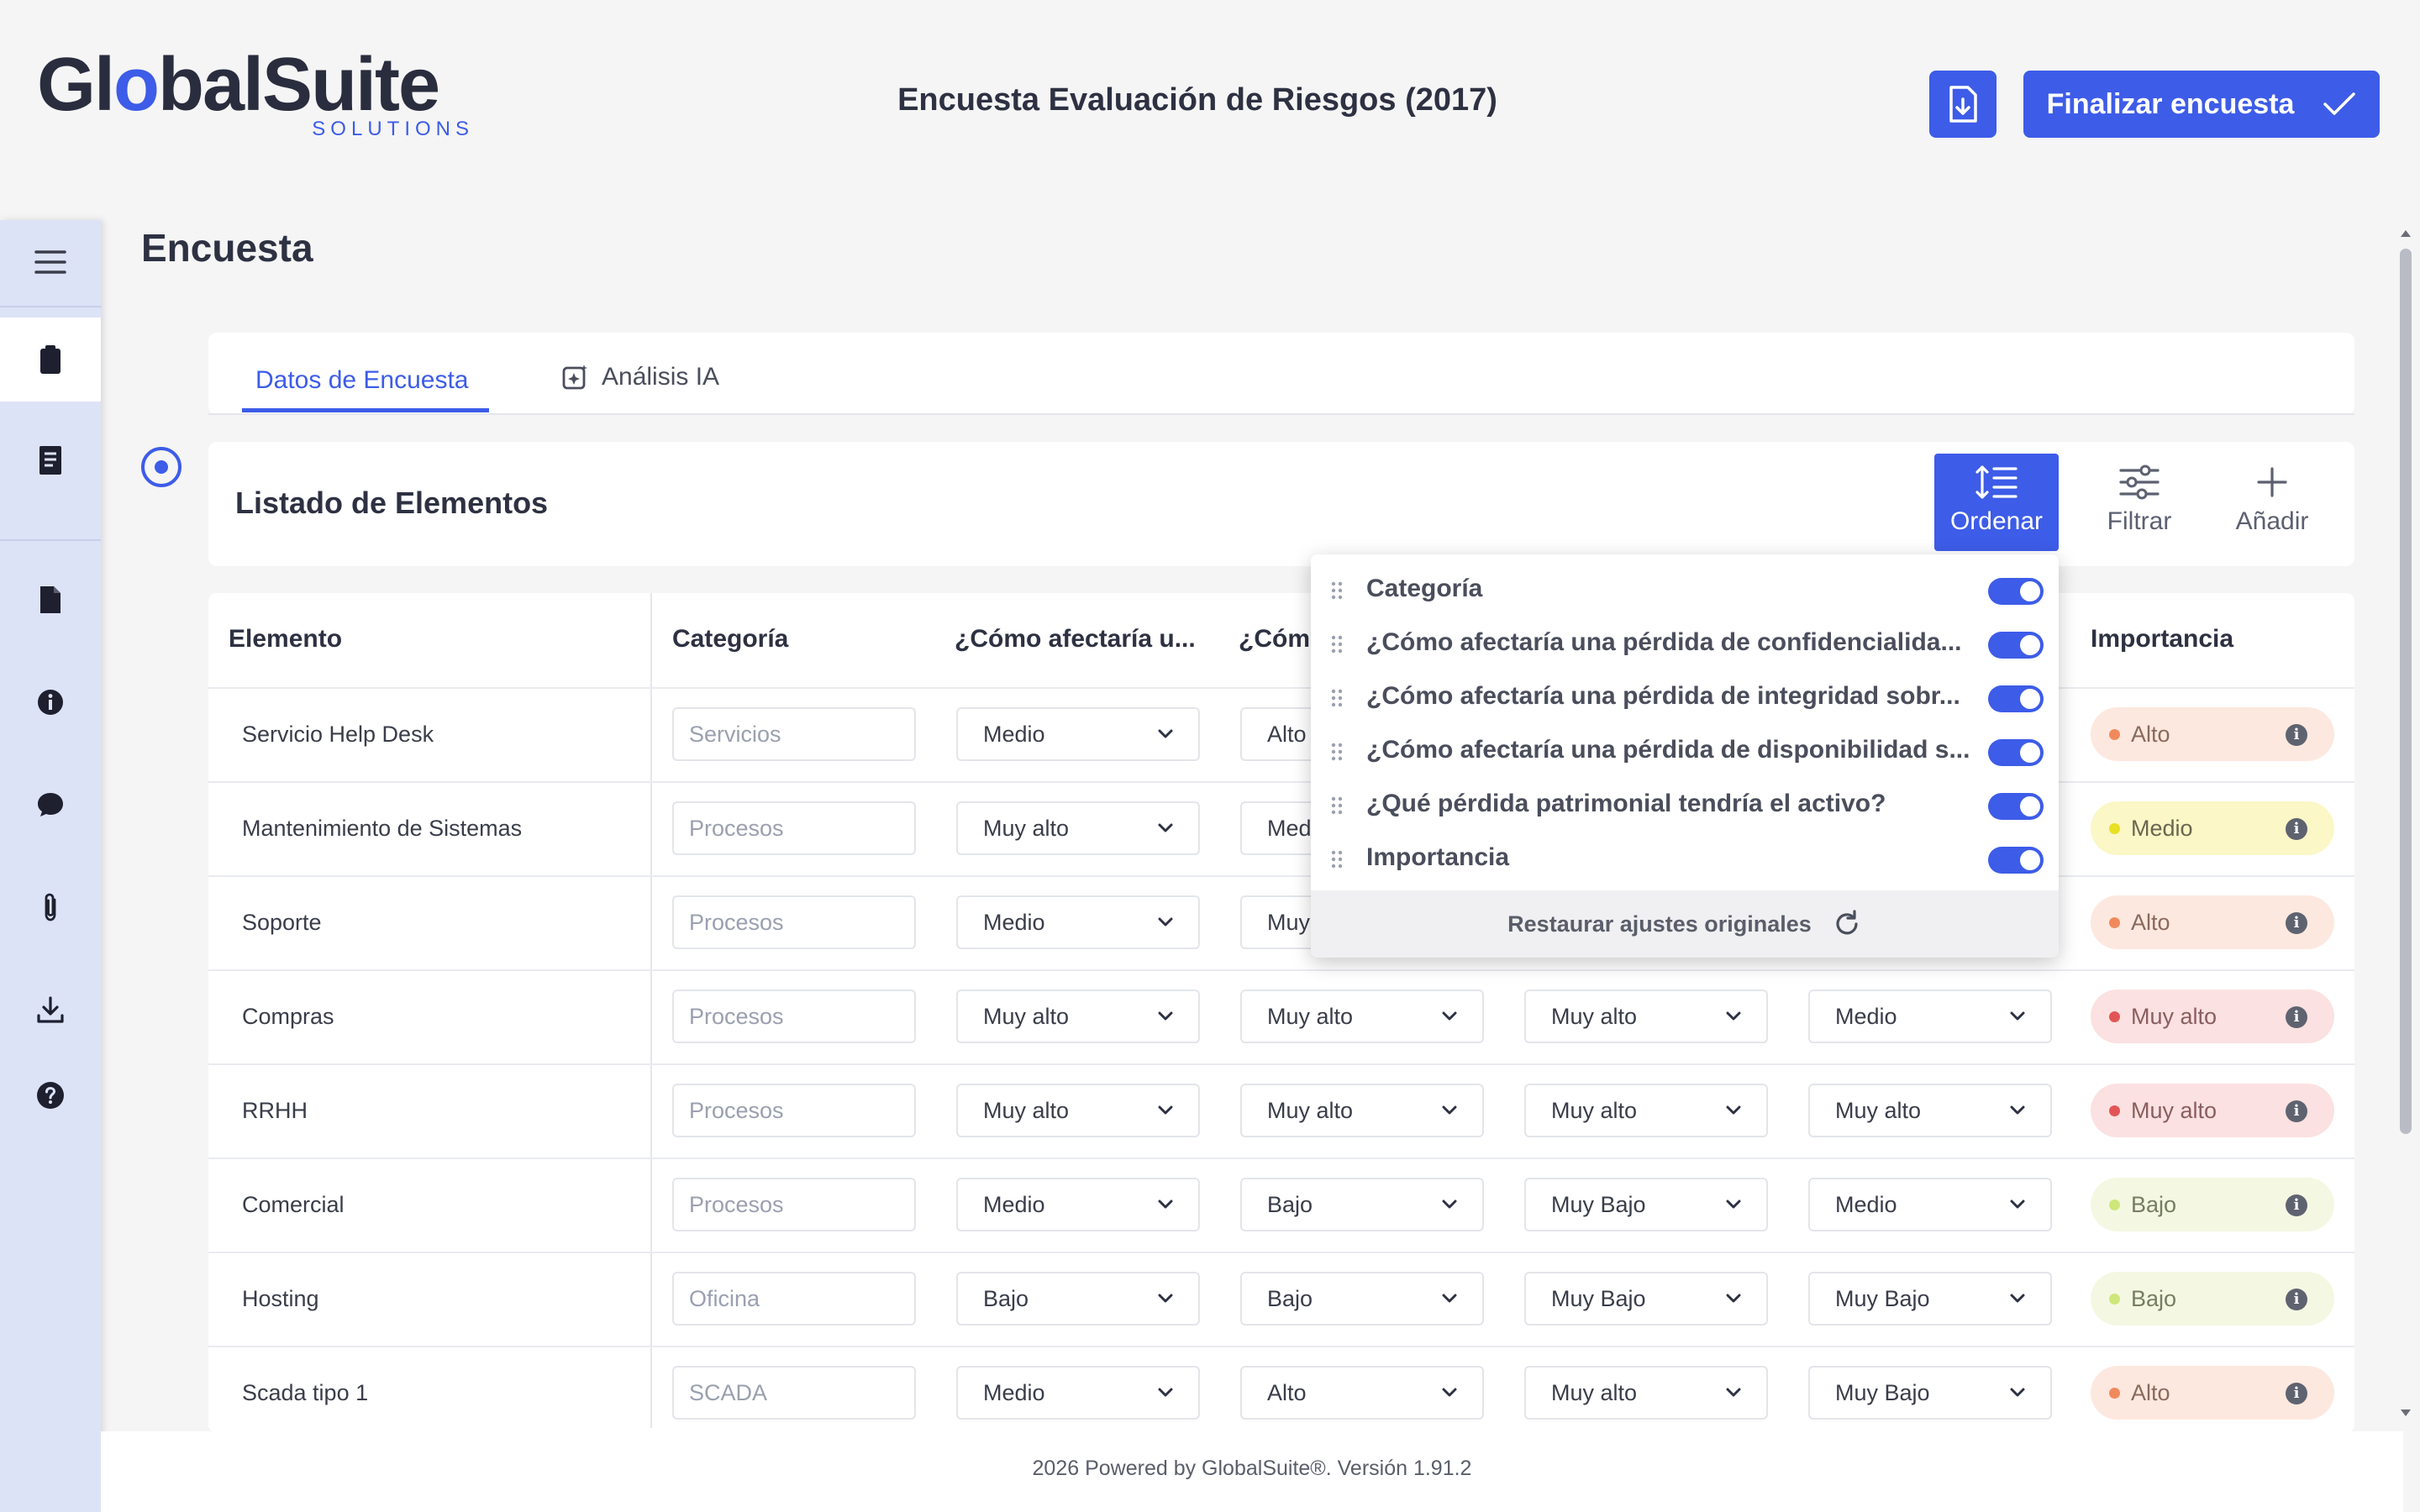  I want to click on importance-value: Muy alto, so click(2174, 1110).